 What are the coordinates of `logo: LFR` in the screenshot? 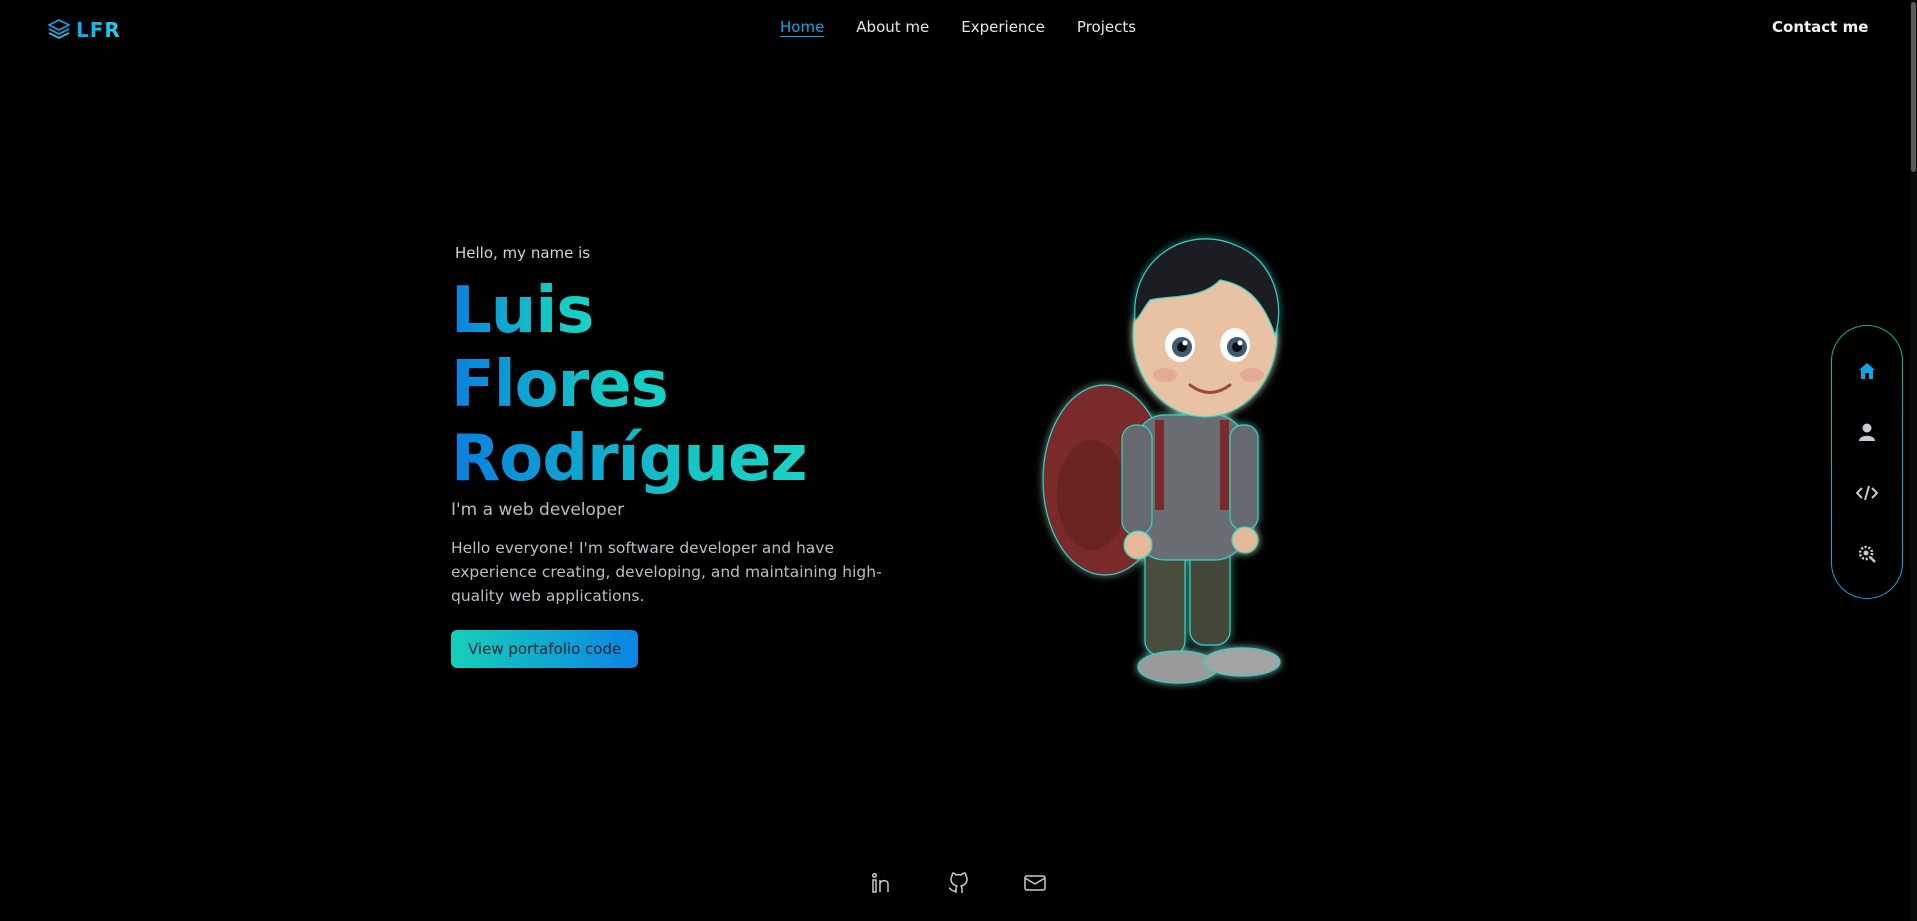 It's located at (83, 30).